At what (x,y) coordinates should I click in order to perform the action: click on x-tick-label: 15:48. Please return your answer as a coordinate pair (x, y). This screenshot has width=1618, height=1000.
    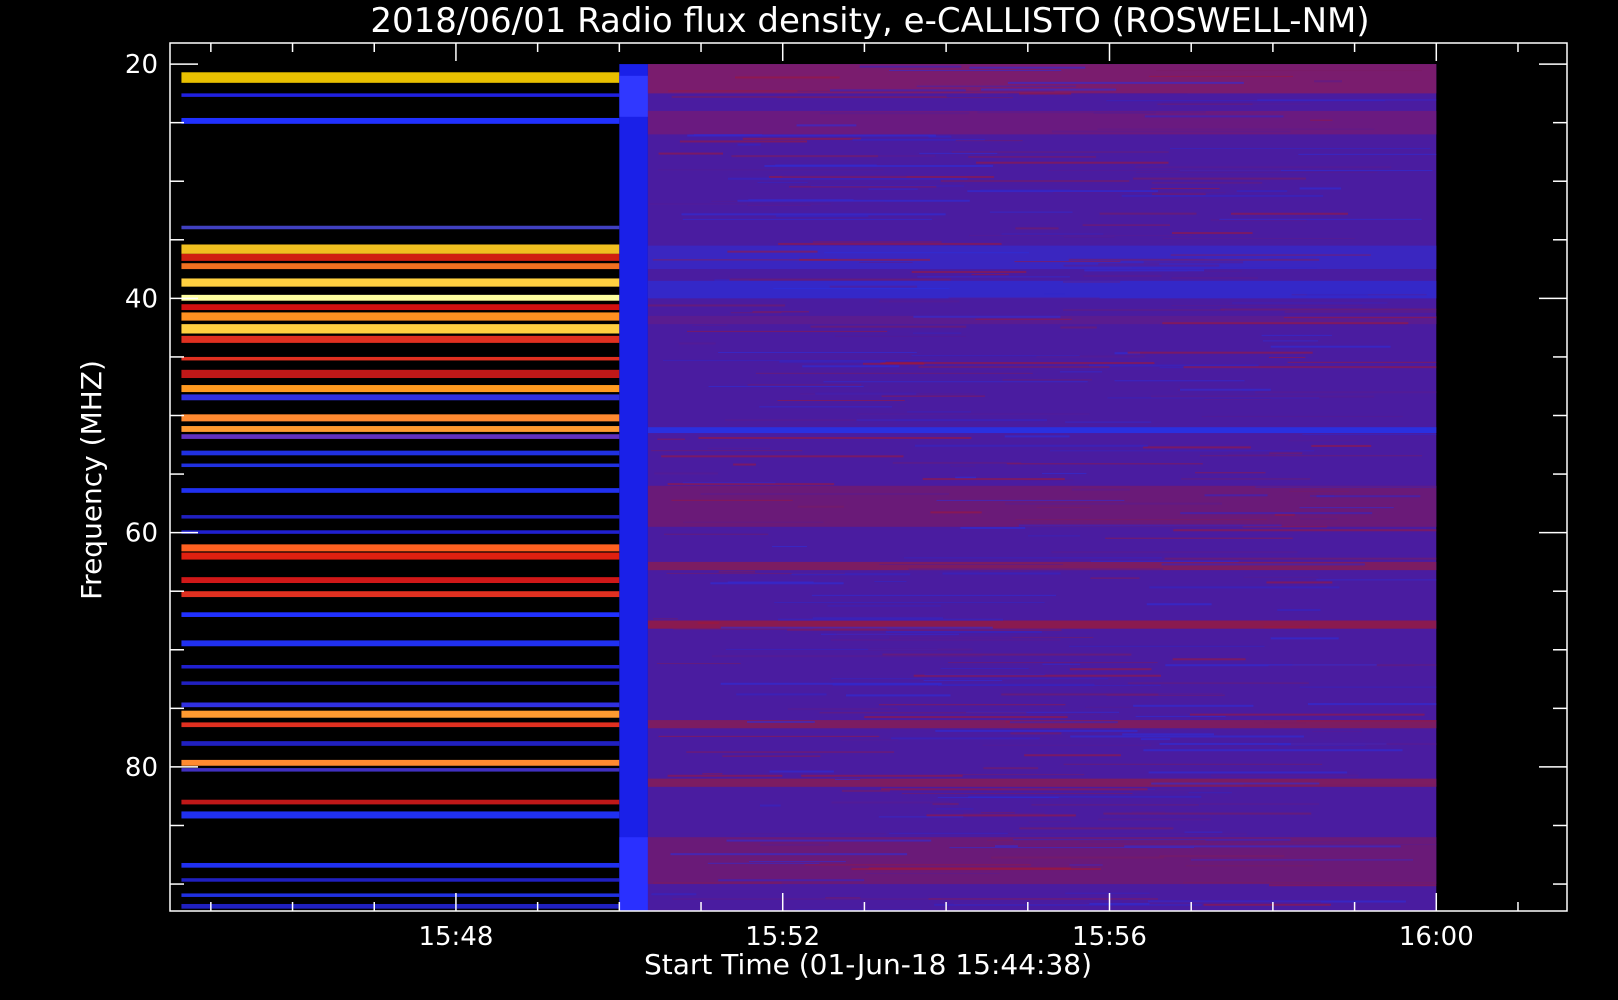
    Looking at the image, I should click on (455, 937).